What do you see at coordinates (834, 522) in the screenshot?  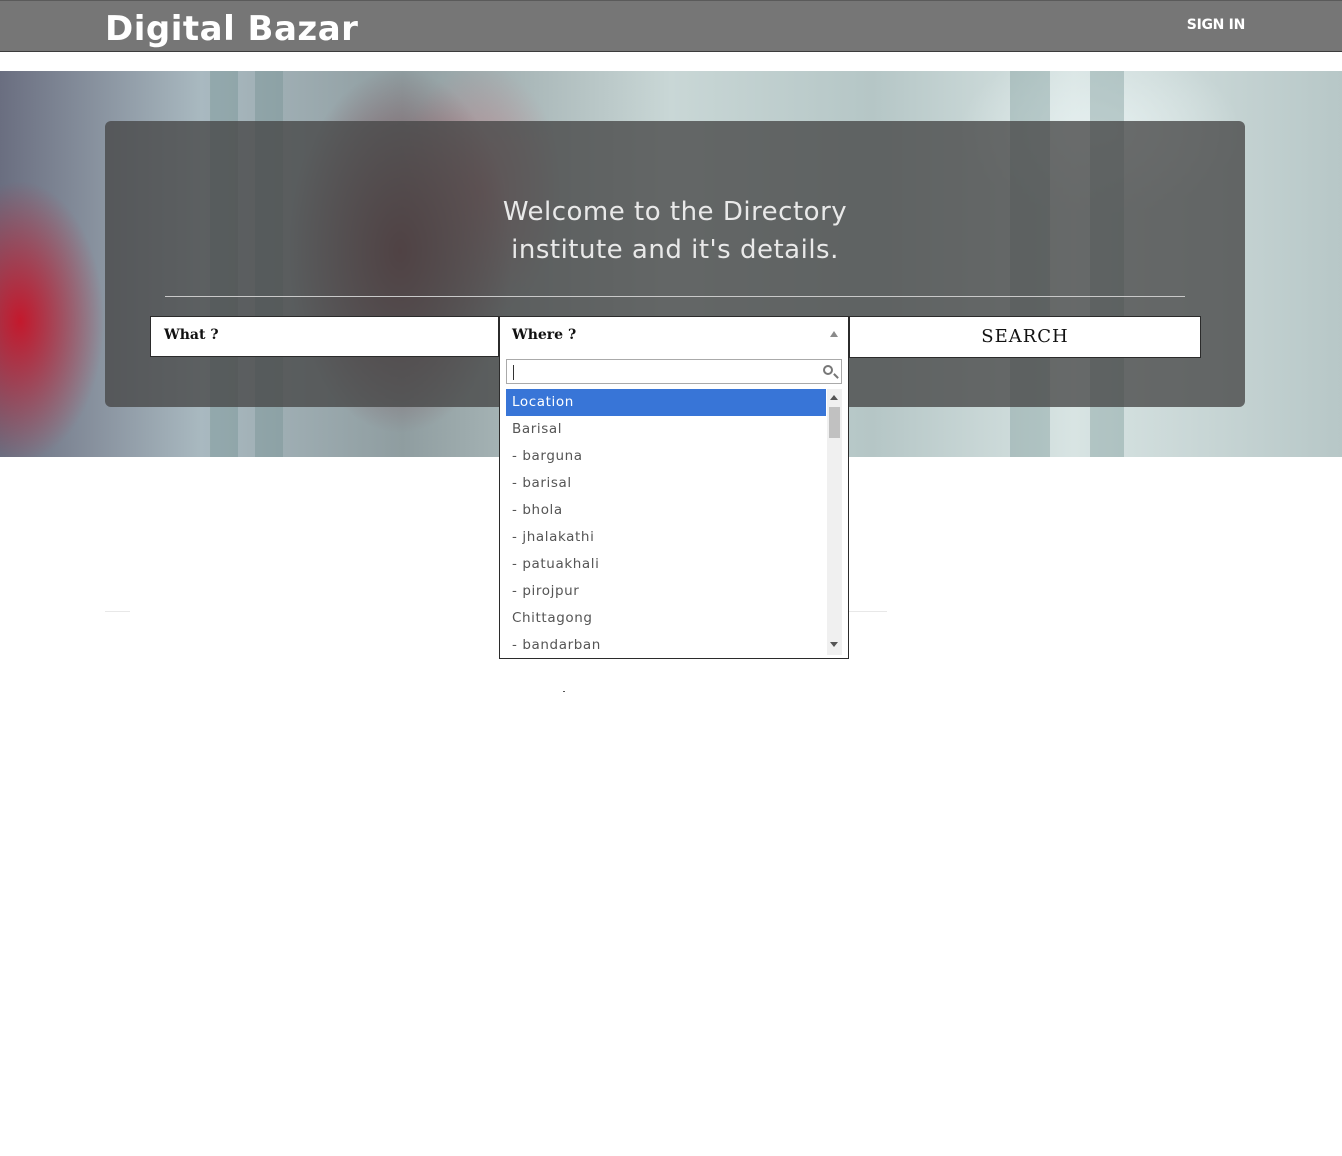 I see `dropdown-scrollbar` at bounding box center [834, 522].